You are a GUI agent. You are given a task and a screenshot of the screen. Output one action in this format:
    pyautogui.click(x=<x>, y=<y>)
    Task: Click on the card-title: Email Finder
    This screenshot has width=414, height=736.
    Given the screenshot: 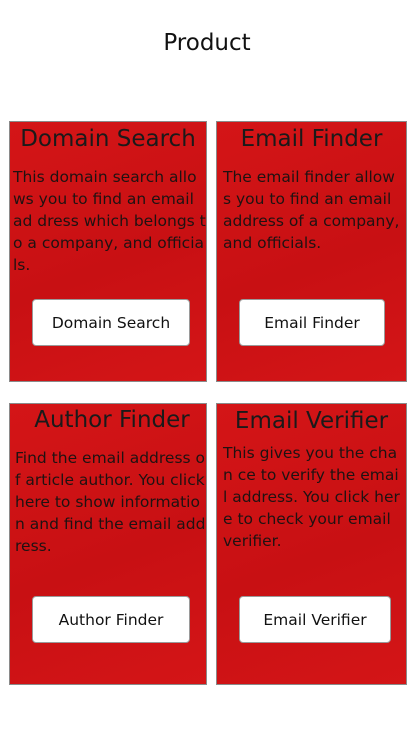 What is the action you would take?
    pyautogui.click(x=311, y=139)
    